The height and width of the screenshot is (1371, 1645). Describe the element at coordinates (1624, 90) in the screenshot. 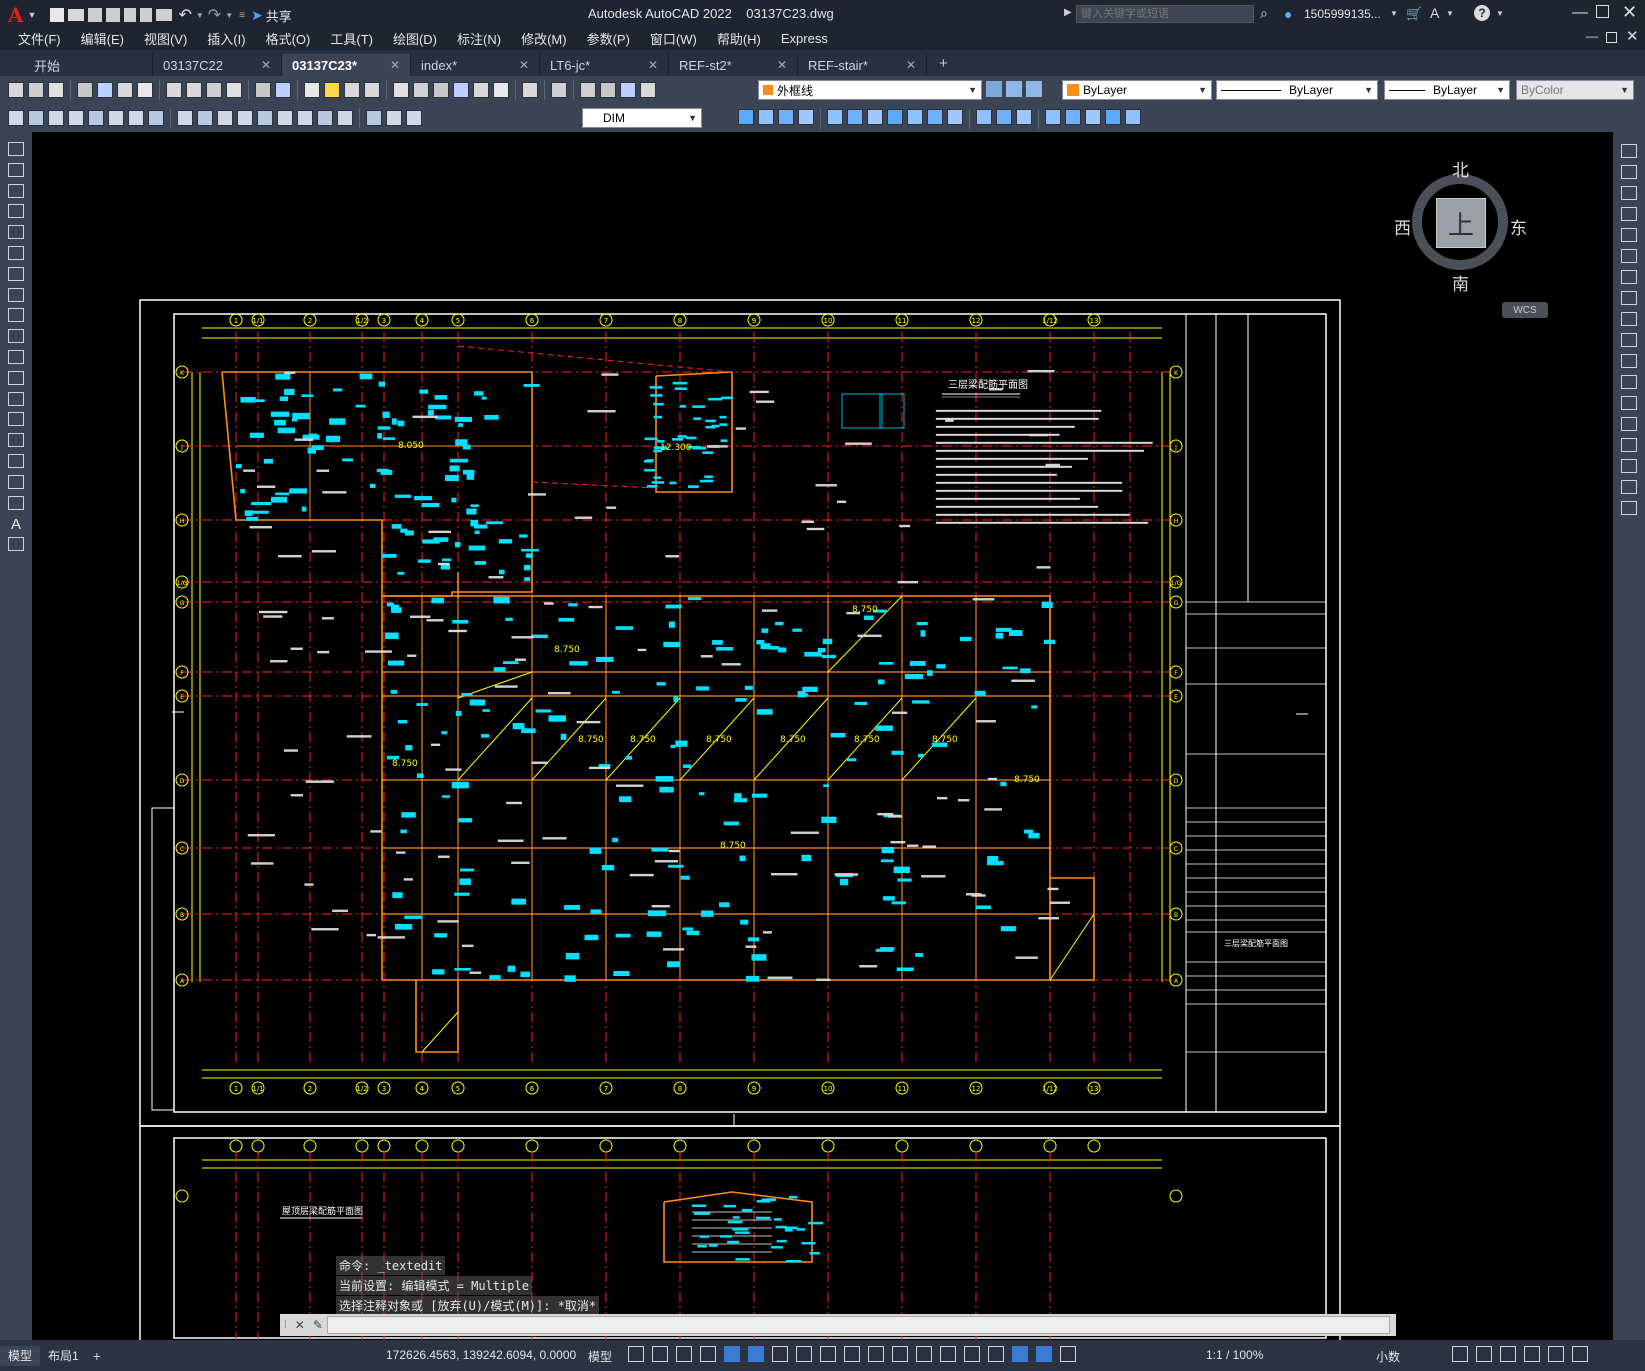

I see `plotstyle-dropdown-icon: ▼` at that location.